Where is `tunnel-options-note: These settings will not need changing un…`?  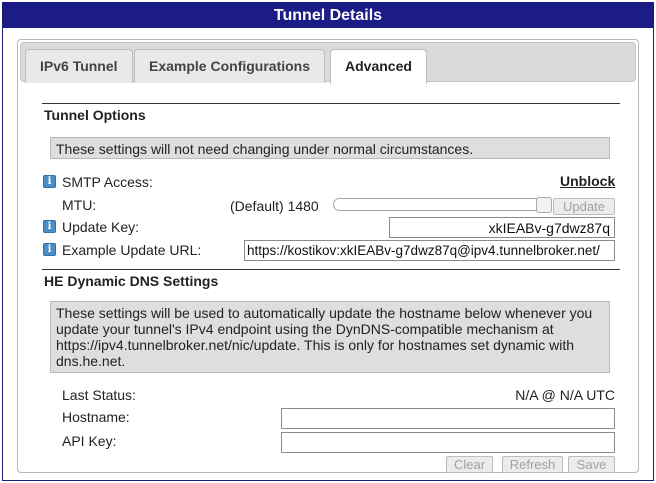
tunnel-options-note: These settings will not need changing un… is located at coordinates (330, 148).